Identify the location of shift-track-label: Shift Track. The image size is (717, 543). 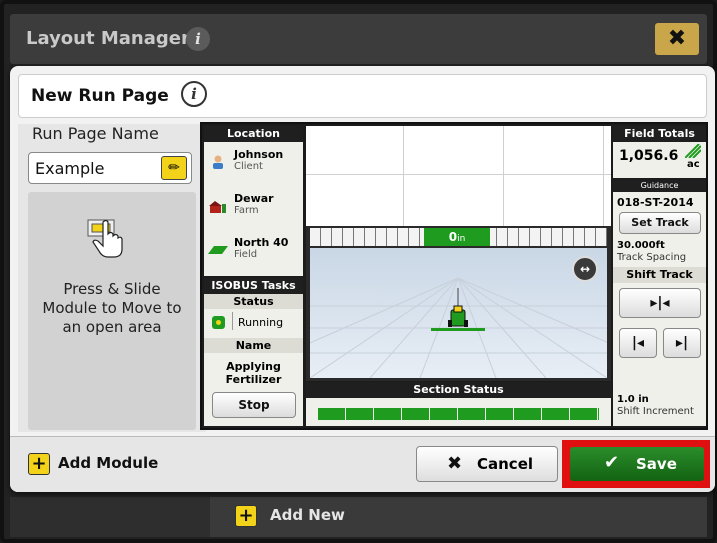
(659, 275).